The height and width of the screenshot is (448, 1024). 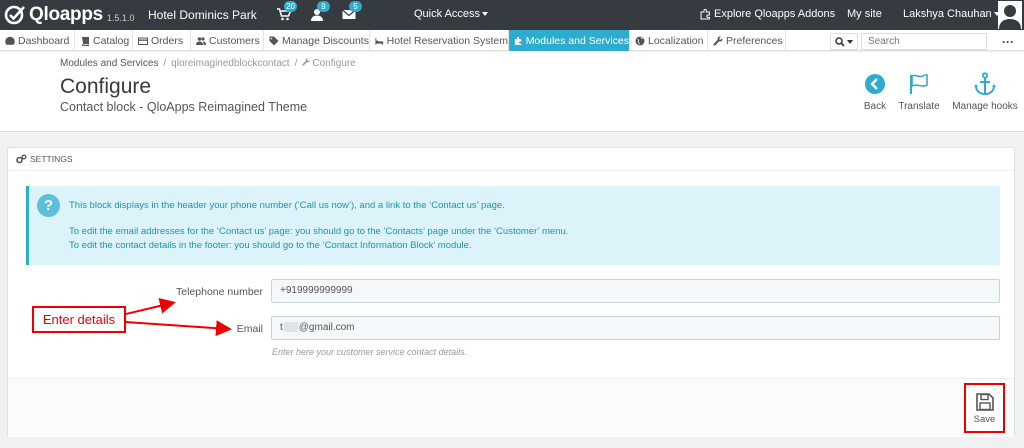 I want to click on user-avatar-icon, so click(x=1010, y=17).